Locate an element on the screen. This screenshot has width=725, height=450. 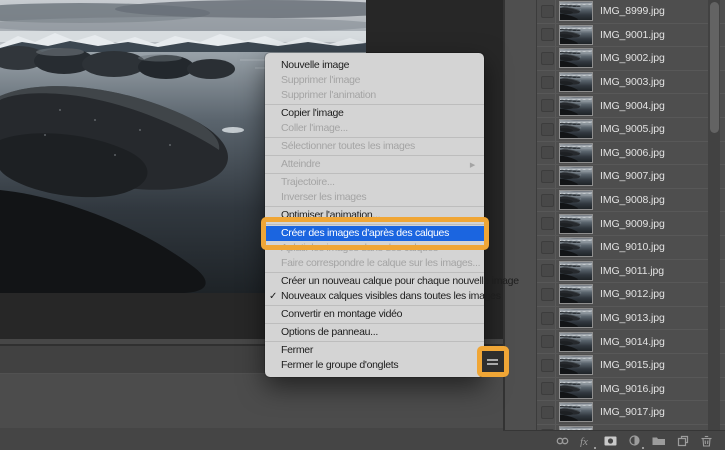
menu-item-label: Nouvelle image is located at coordinates (315, 65).